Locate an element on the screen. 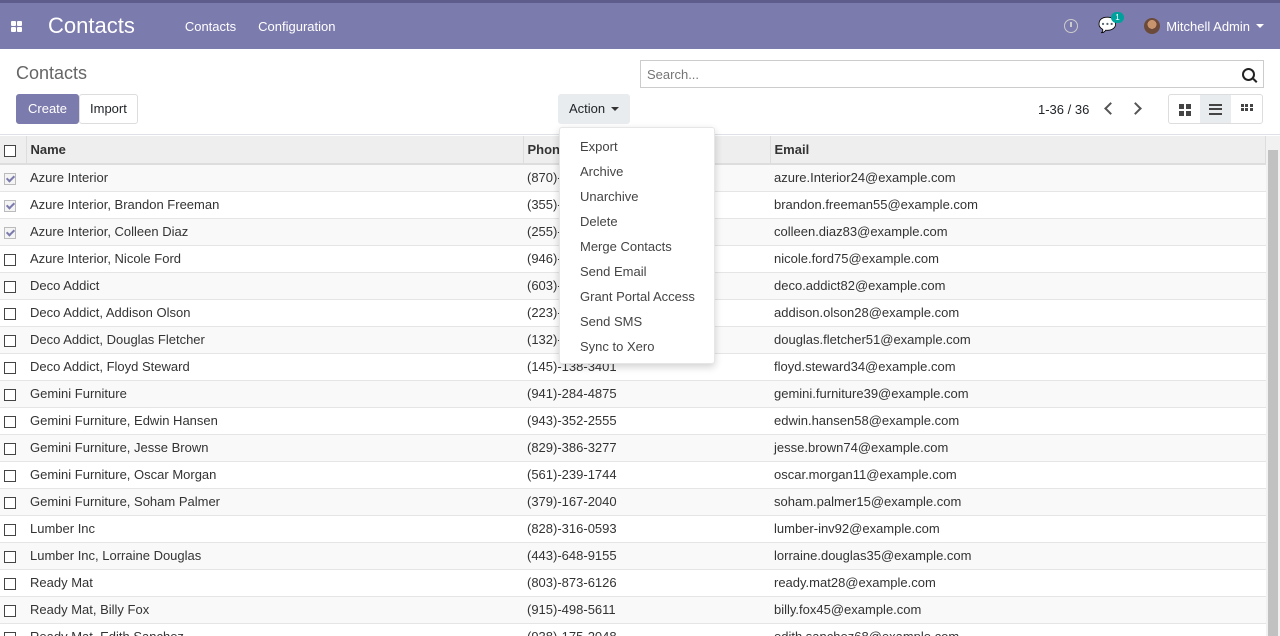  menu-item-delete: Delete is located at coordinates (637, 221).